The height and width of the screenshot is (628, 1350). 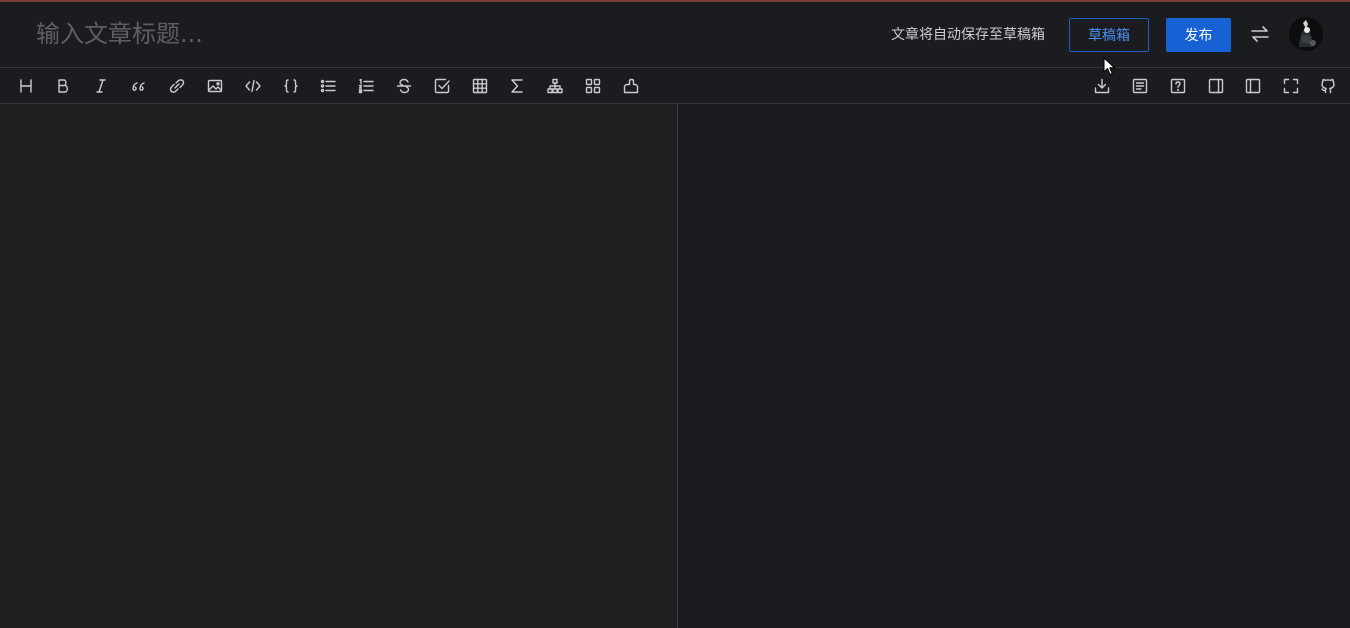 What do you see at coordinates (366, 86) in the screenshot?
I see `ordered-list-icon` at bounding box center [366, 86].